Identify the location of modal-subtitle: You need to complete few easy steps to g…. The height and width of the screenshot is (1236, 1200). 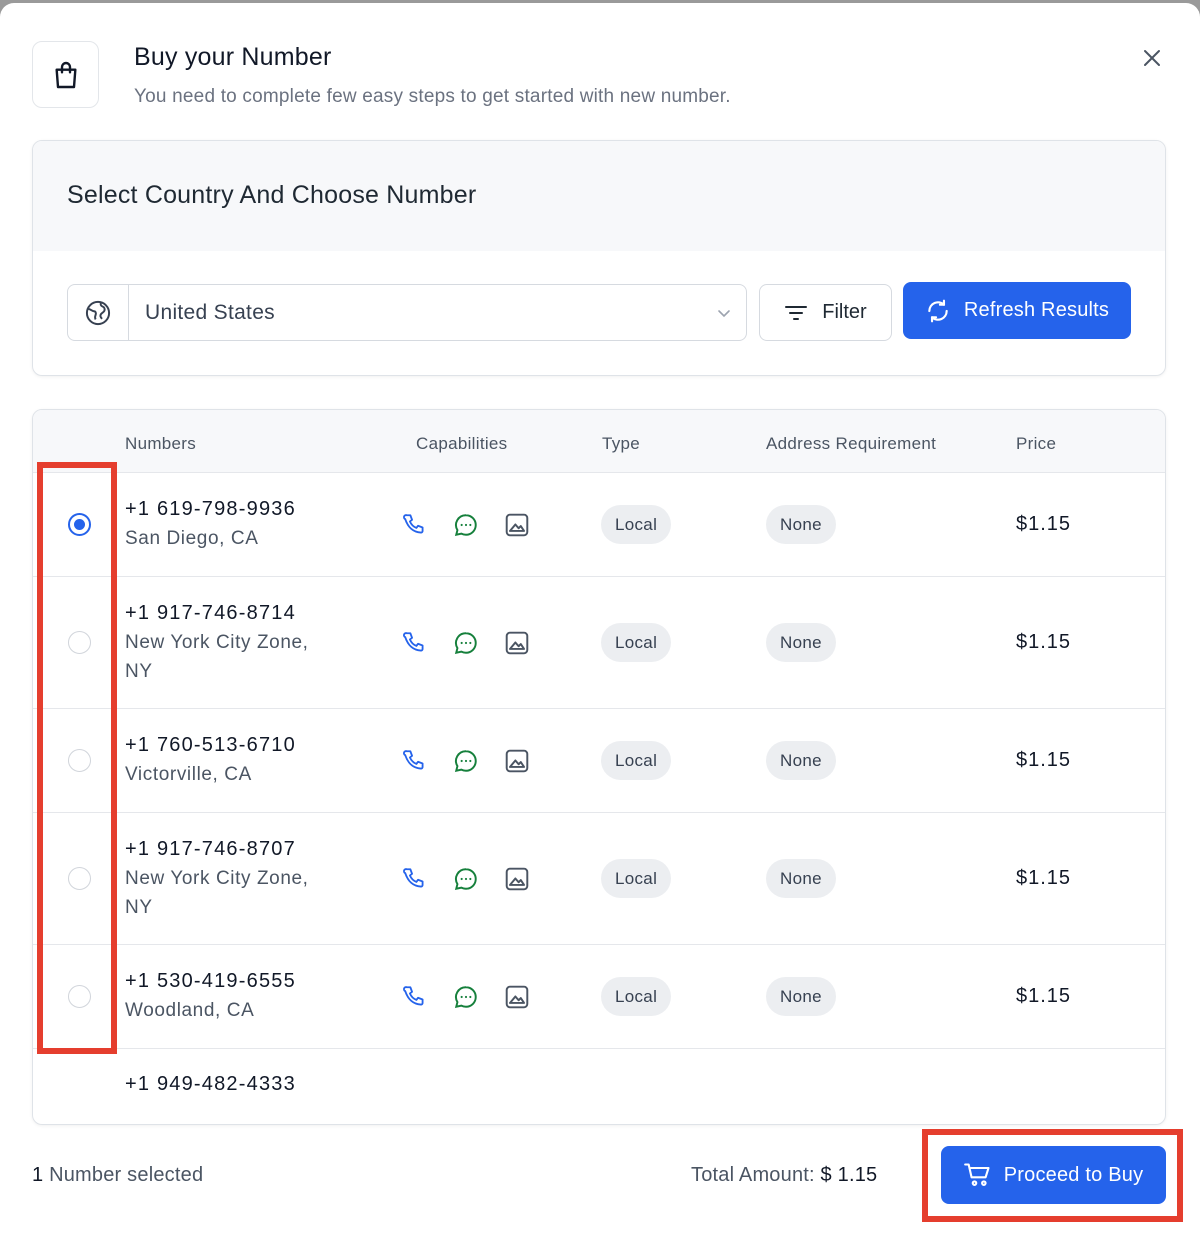
(432, 96).